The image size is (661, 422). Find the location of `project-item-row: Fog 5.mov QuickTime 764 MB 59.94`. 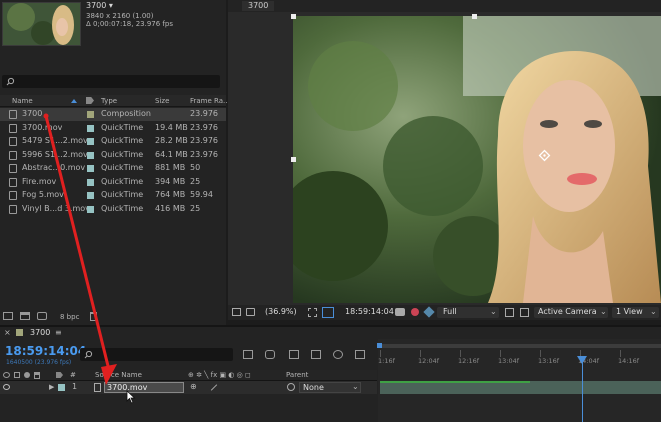

project-item-row: Fog 5.mov QuickTime 764 MB 59.94 is located at coordinates (113, 195).